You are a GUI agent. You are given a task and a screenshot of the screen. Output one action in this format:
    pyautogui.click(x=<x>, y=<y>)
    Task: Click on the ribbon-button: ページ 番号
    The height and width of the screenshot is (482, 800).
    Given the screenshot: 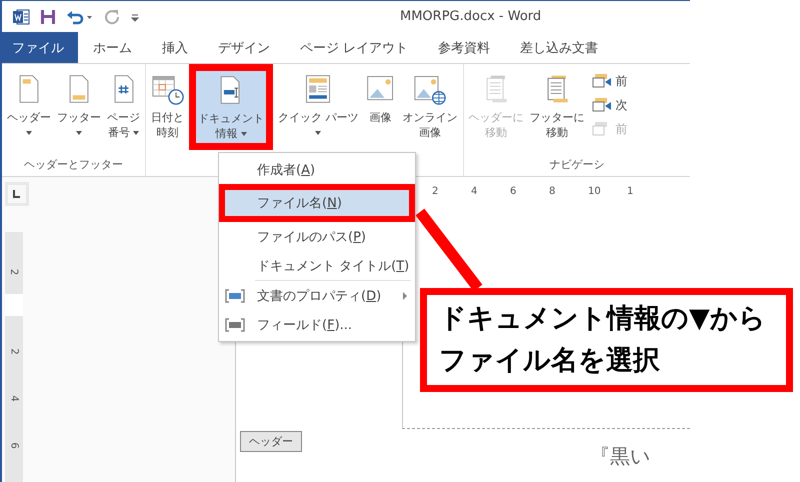 What is the action you would take?
    pyautogui.click(x=123, y=108)
    